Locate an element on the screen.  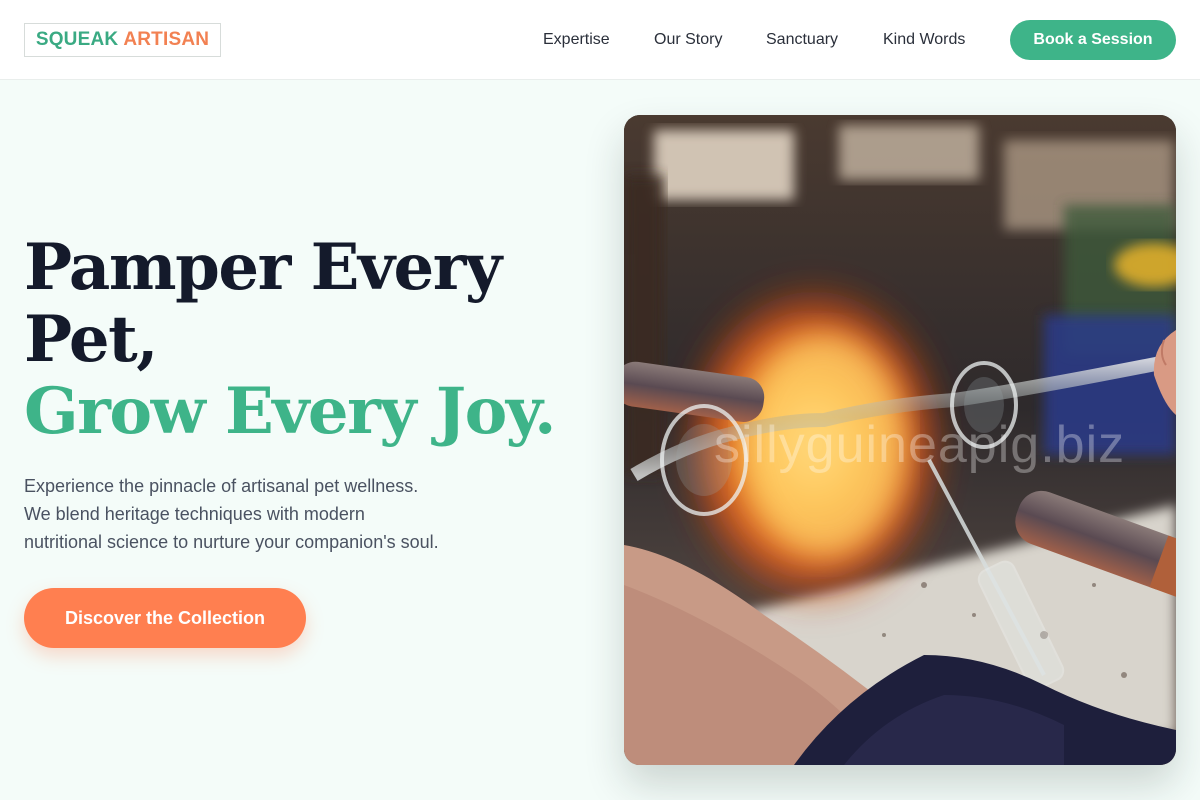
book-session-button: Book a Session is located at coordinates (1093, 40).